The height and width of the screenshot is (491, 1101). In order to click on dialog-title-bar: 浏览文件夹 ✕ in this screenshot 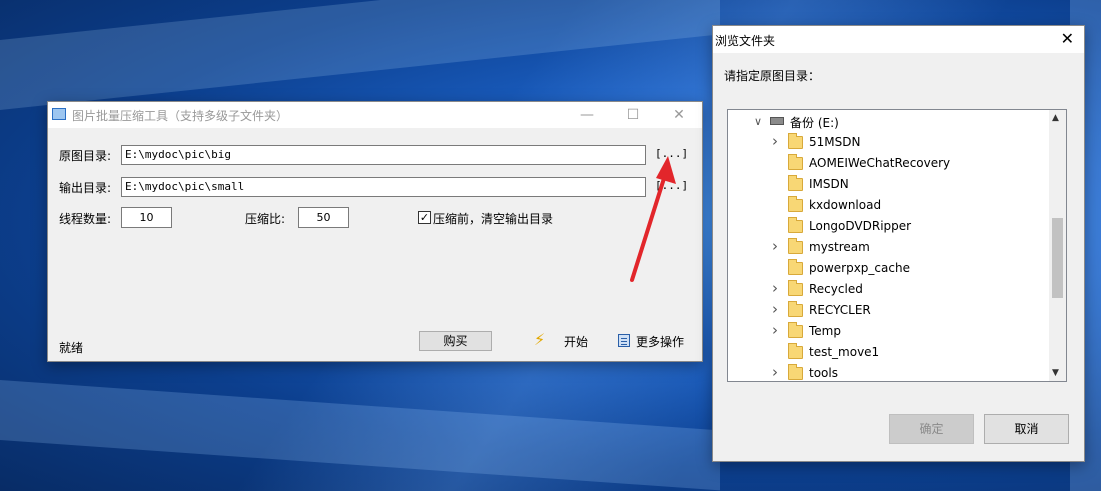, I will do `click(898, 39)`.